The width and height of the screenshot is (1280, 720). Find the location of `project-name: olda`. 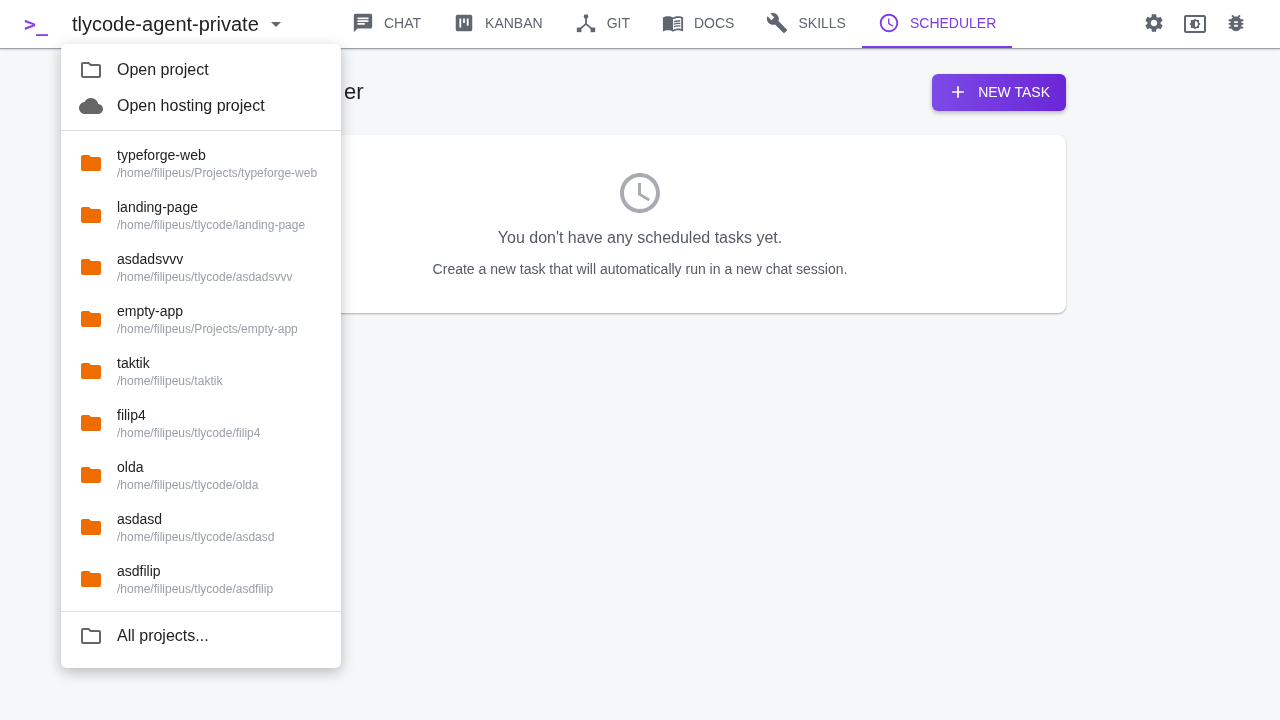

project-name: olda is located at coordinates (131, 466).